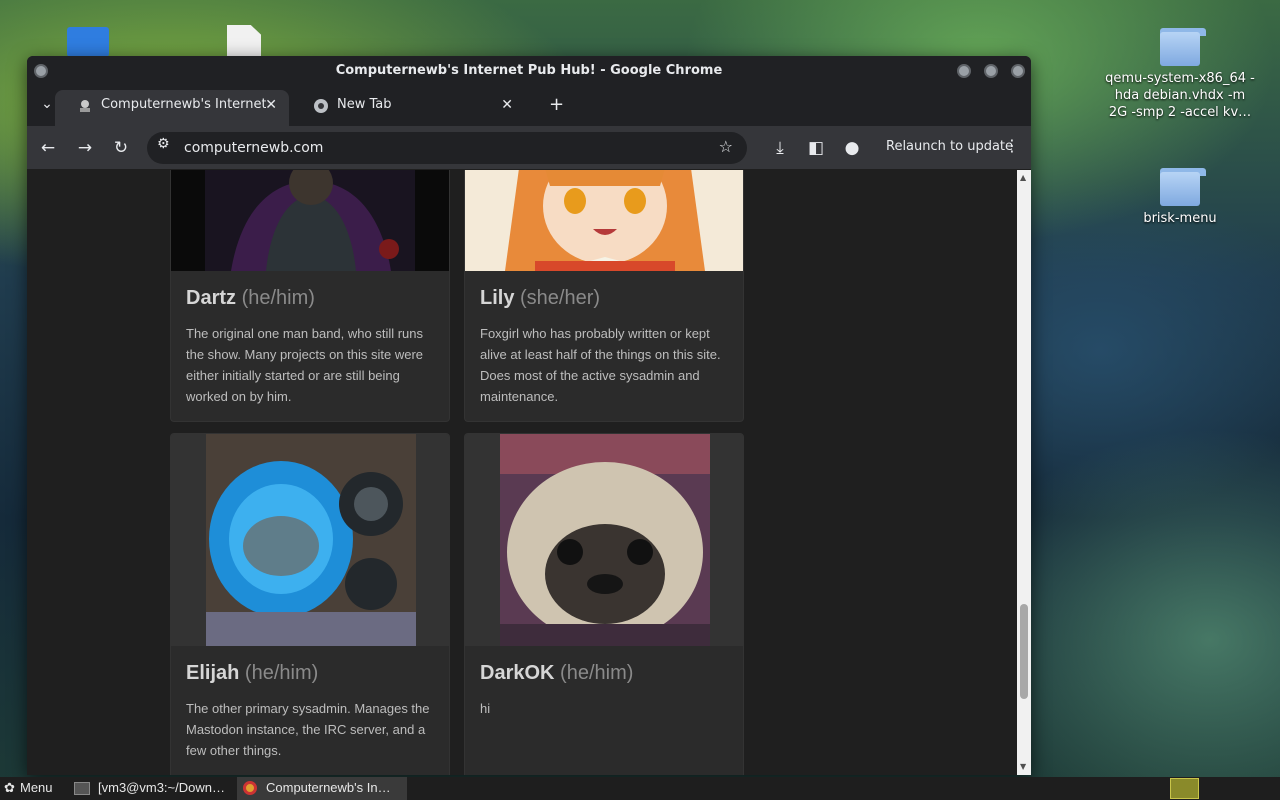  What do you see at coordinates (36, 787) in the screenshot?
I see `menu-button: Menu` at bounding box center [36, 787].